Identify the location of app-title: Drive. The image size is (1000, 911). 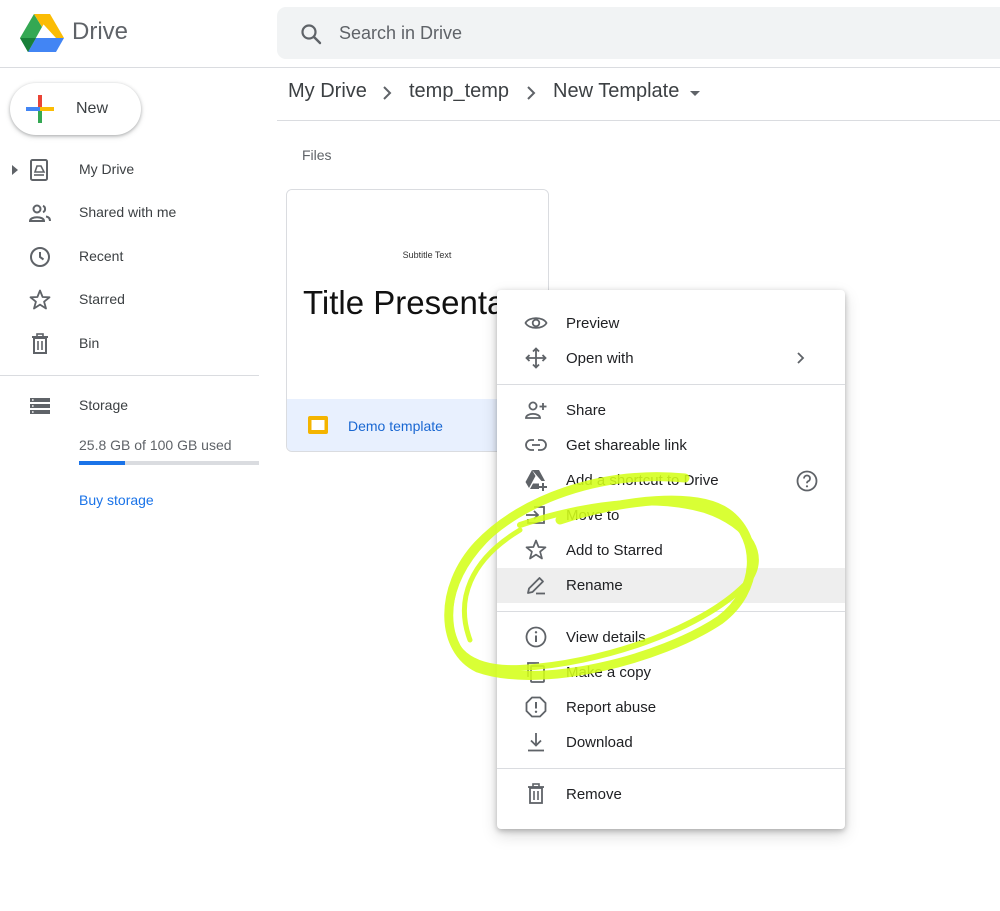
(100, 31).